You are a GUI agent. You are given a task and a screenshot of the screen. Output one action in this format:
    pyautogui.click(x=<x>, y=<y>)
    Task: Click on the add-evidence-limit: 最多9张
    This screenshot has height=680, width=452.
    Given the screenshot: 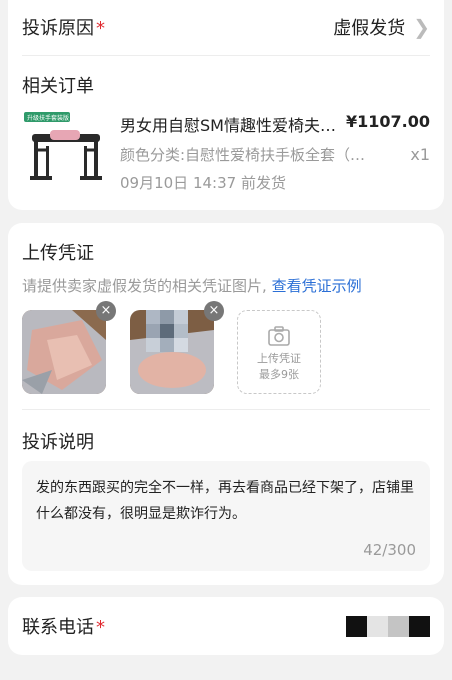 What is the action you would take?
    pyautogui.click(x=279, y=374)
    